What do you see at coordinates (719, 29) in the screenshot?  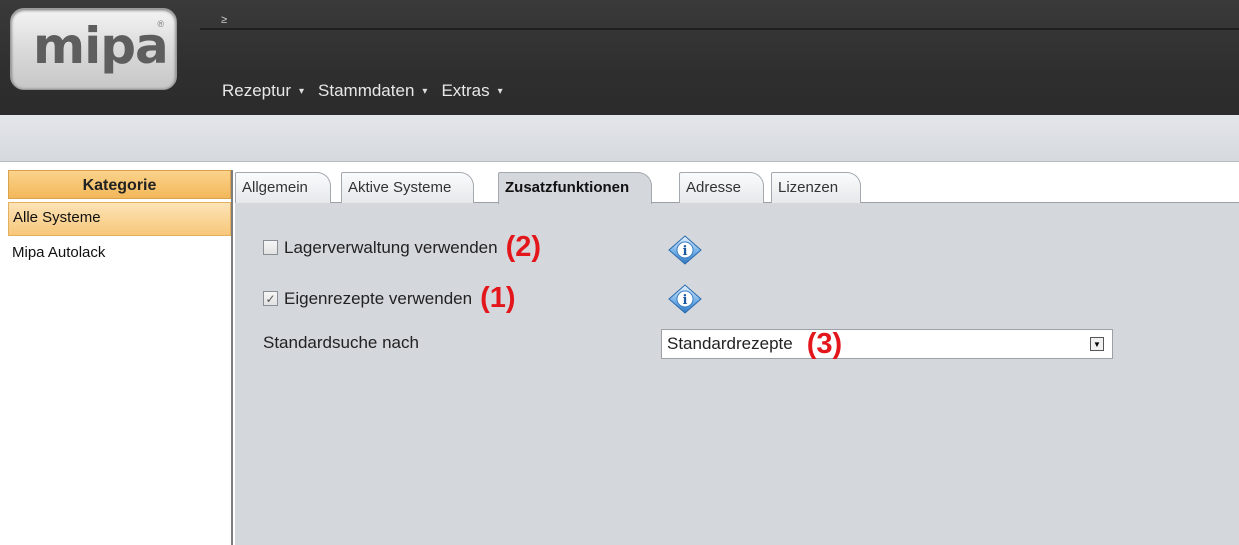 I see `title-bar-divider` at bounding box center [719, 29].